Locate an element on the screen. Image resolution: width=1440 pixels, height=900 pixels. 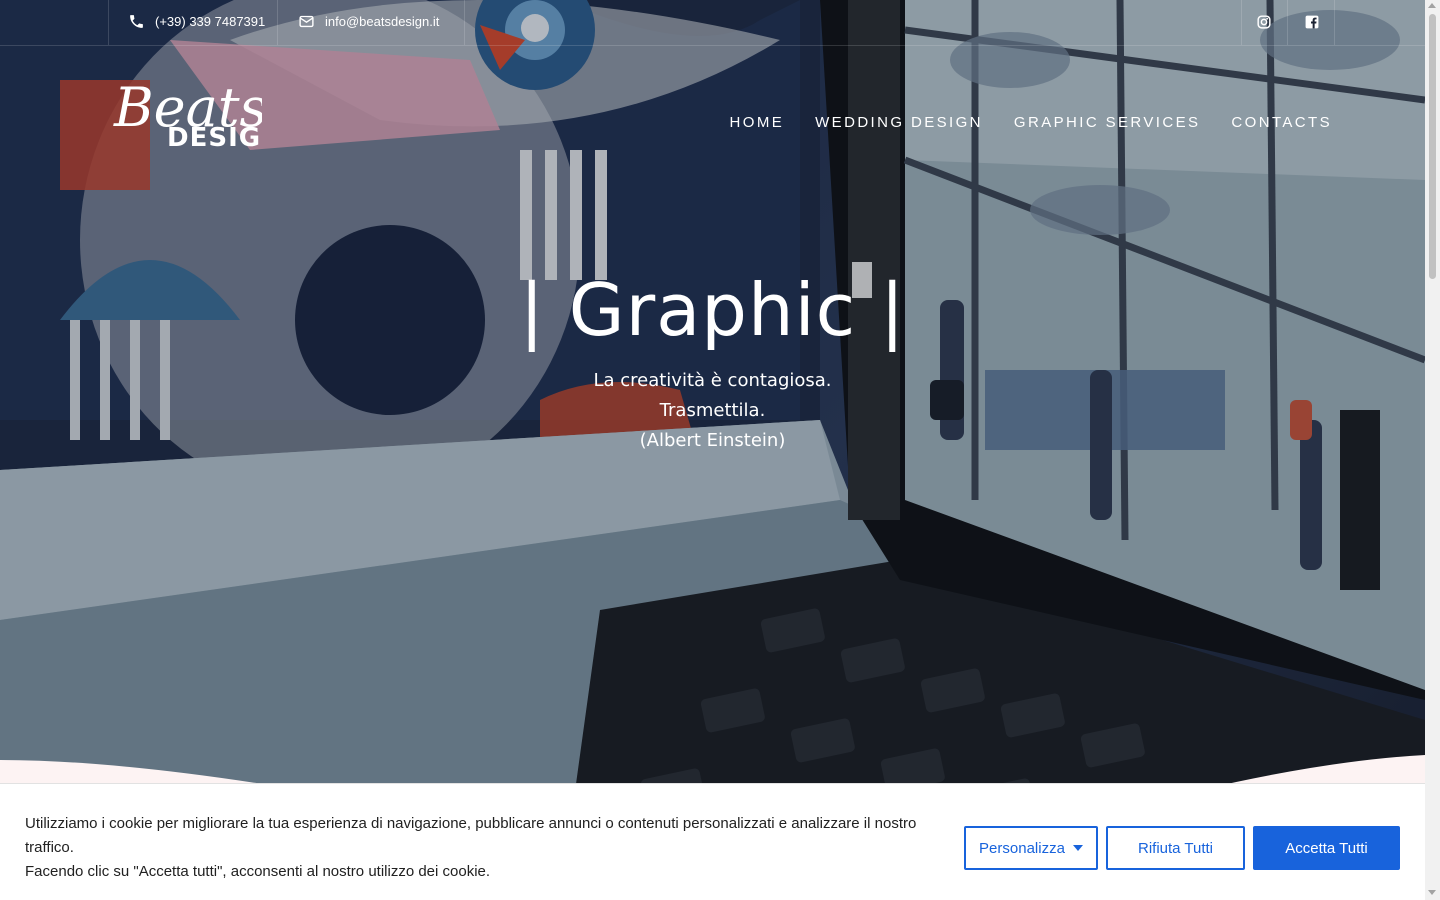
customize-label: Personalizza is located at coordinates (1022, 848).